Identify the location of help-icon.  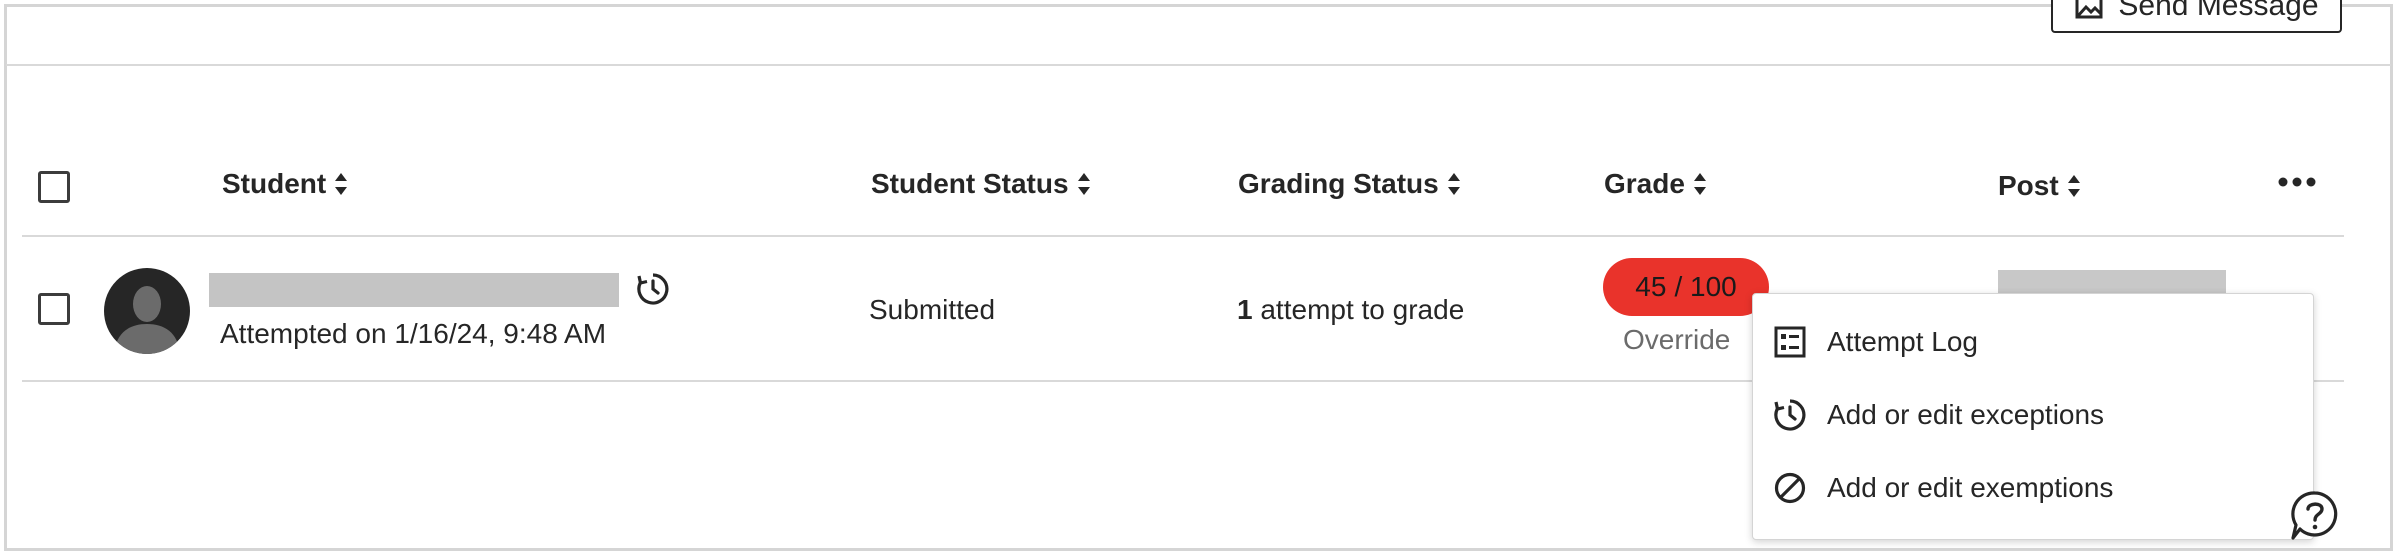
(2315, 516).